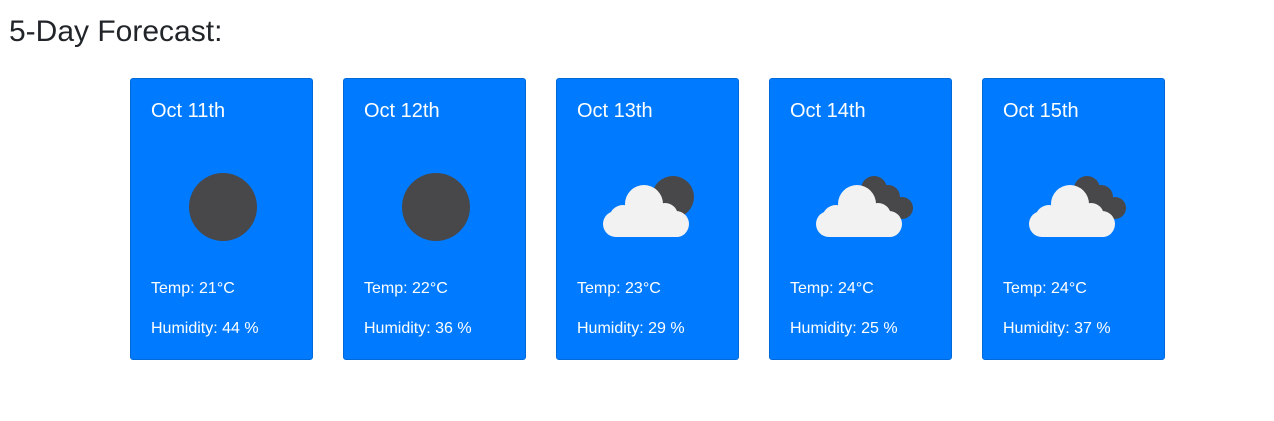 The height and width of the screenshot is (421, 1274). Describe the element at coordinates (402, 111) in the screenshot. I see `forecast-date: Oct 12th` at that location.